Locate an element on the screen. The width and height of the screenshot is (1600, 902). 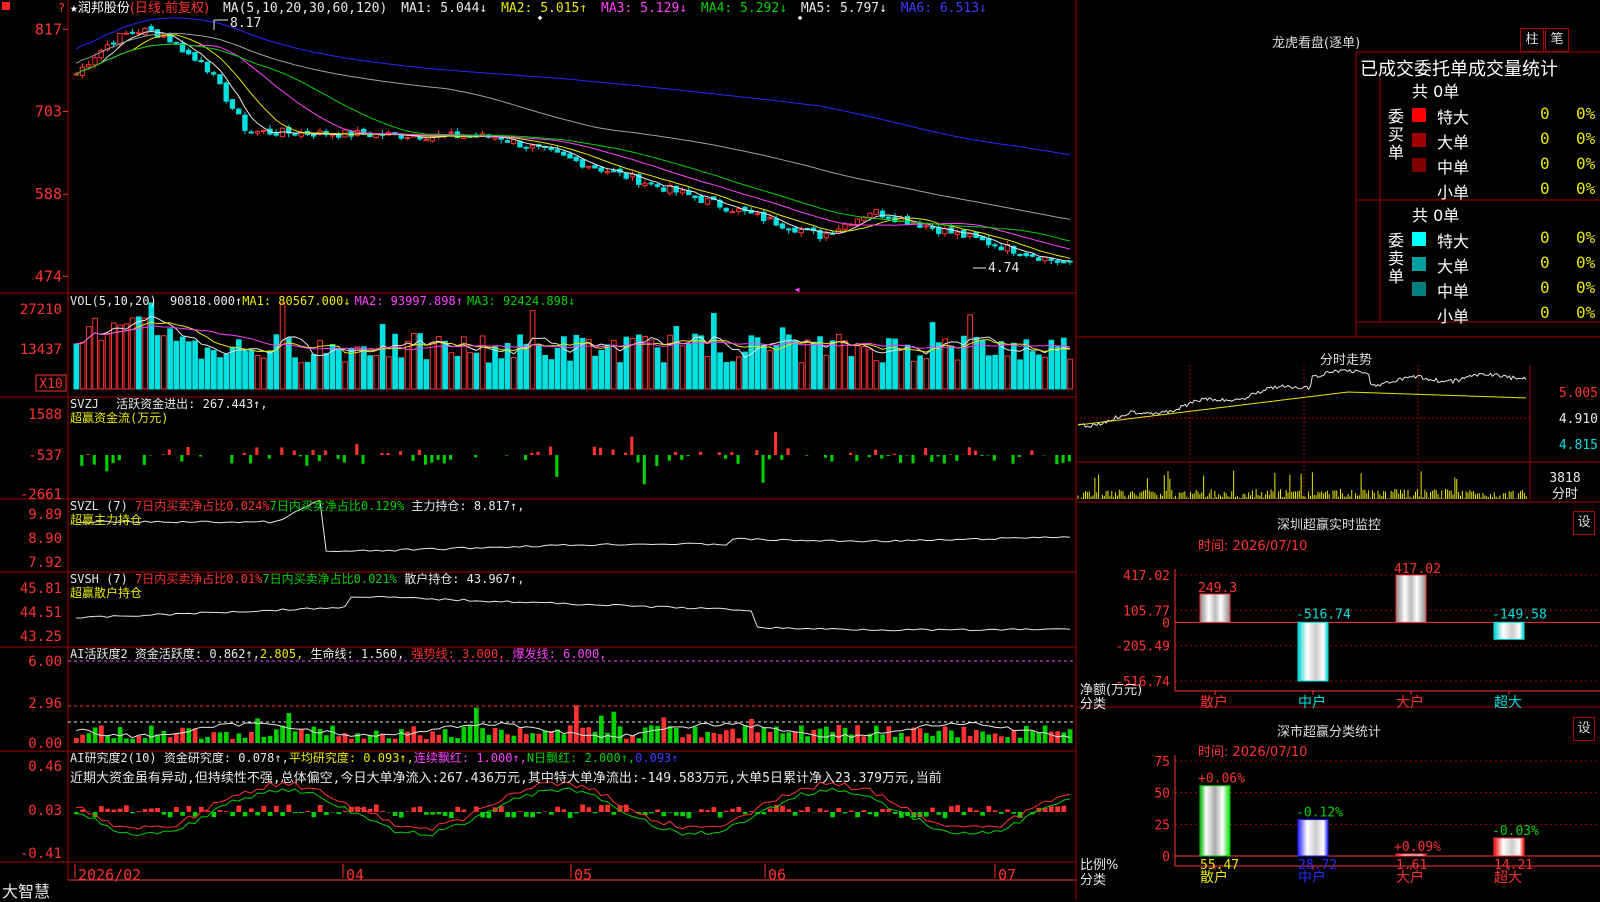
ai1-label: AI活跃度2 is located at coordinates (99, 654).